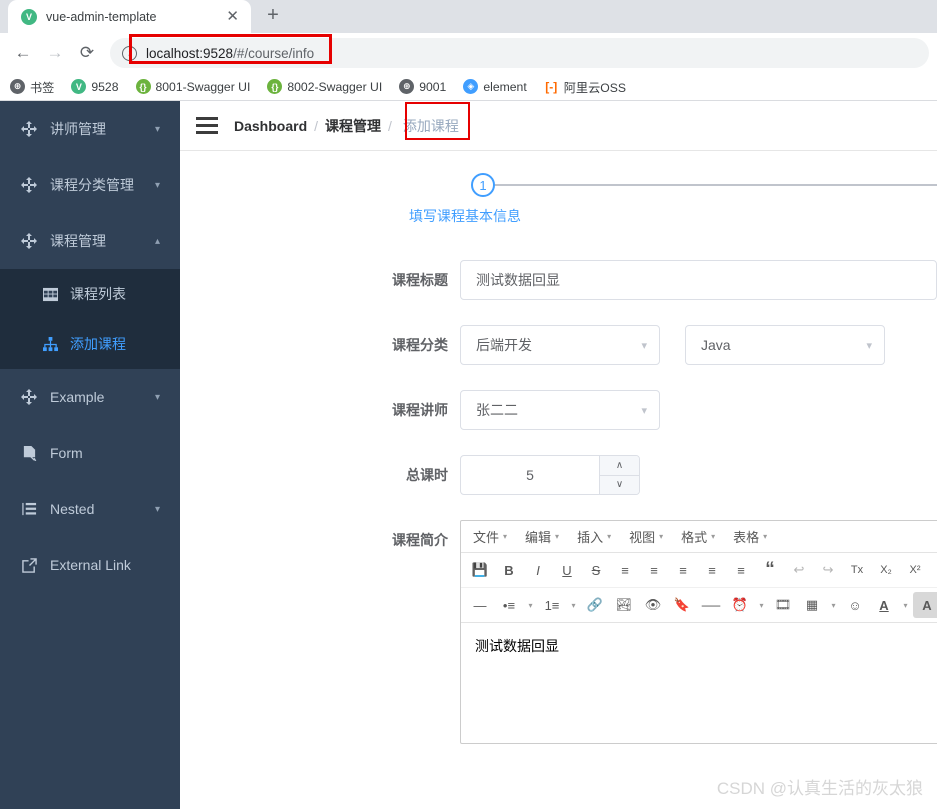 This screenshot has height=809, width=937. Describe the element at coordinates (560, 345) in the screenshot. I see `category-parent-select: 后端开发 ▾` at that location.